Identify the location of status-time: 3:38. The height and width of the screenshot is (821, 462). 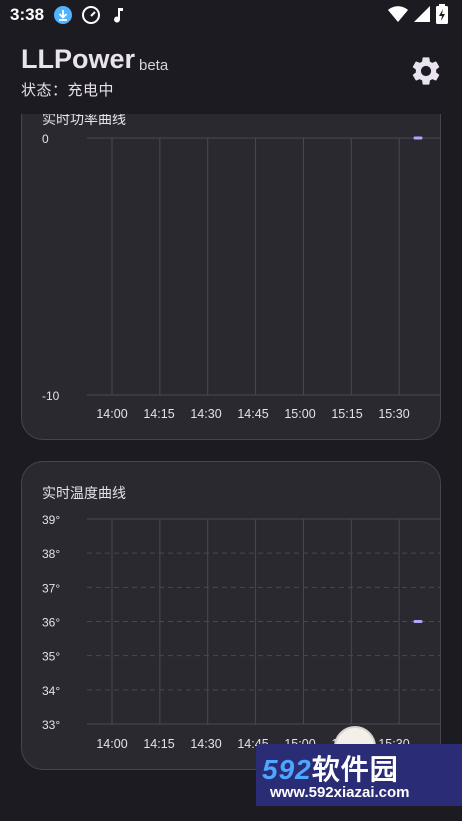
(27, 14).